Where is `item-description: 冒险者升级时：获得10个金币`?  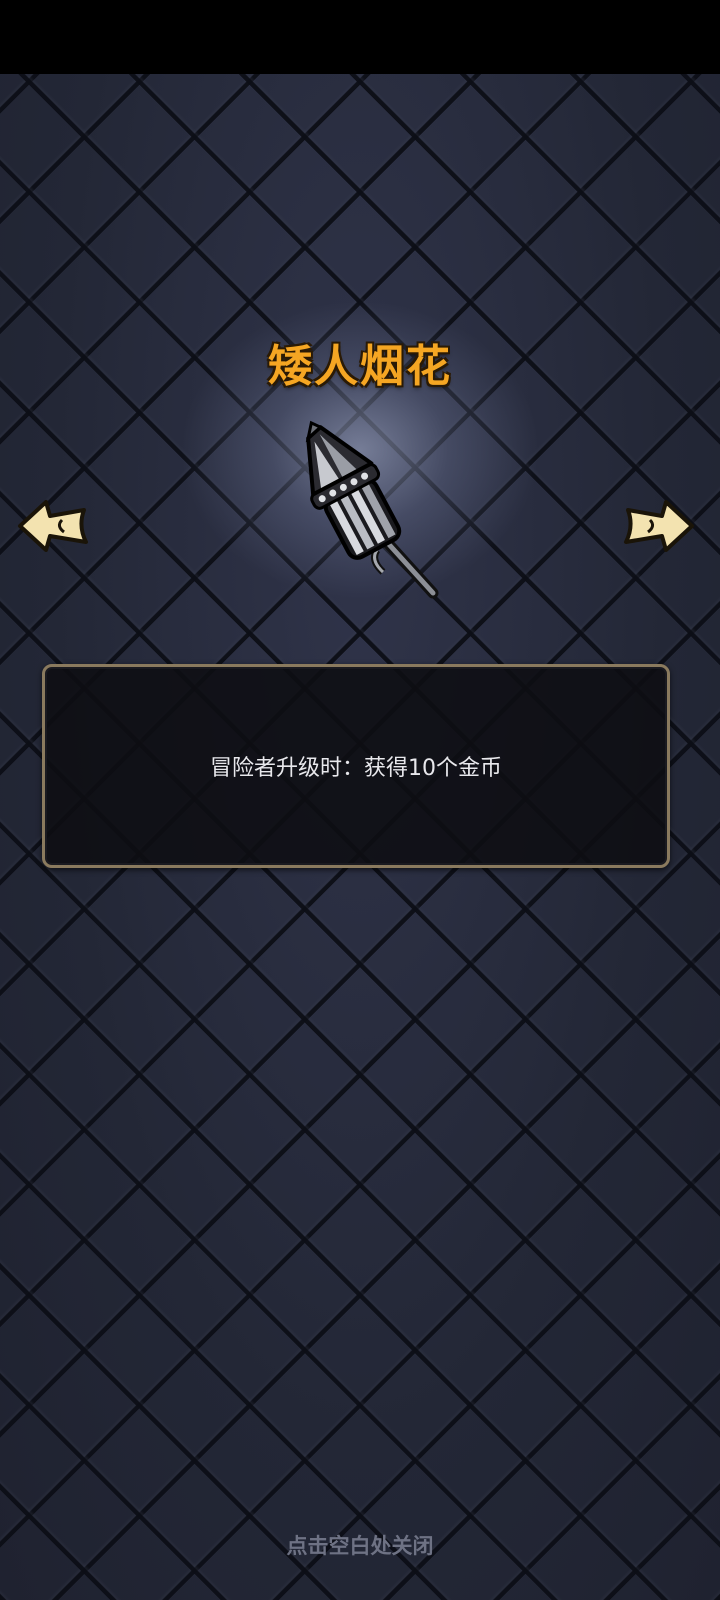
item-description: 冒险者升级时：获得10个金币 is located at coordinates (356, 768).